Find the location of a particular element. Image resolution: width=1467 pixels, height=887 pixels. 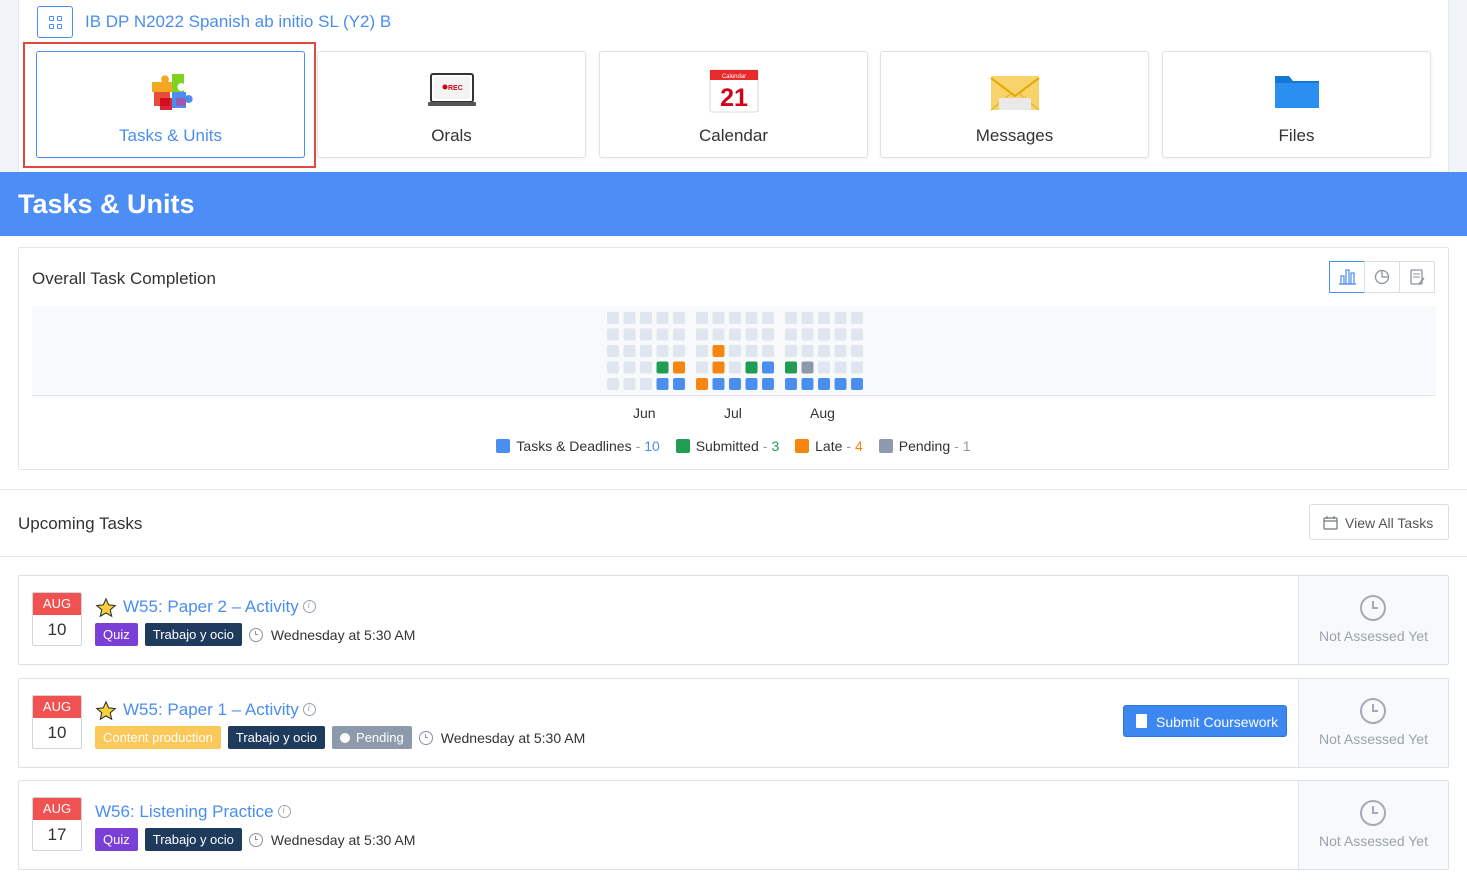

nav-tile-orals: REC Orals is located at coordinates (451, 104).